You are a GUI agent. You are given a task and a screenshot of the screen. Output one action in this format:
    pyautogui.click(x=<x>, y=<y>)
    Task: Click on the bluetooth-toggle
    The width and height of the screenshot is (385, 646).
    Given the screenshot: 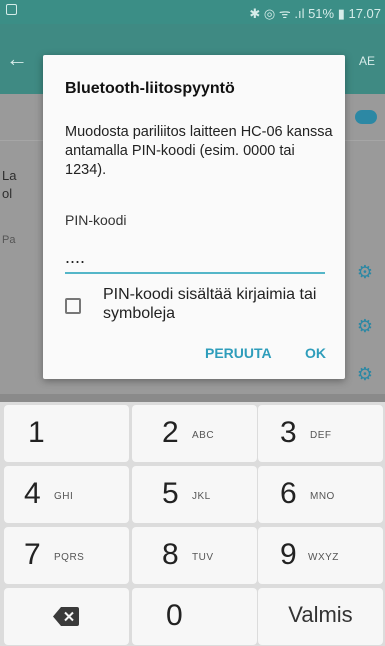 What is the action you would take?
    pyautogui.click(x=366, y=117)
    